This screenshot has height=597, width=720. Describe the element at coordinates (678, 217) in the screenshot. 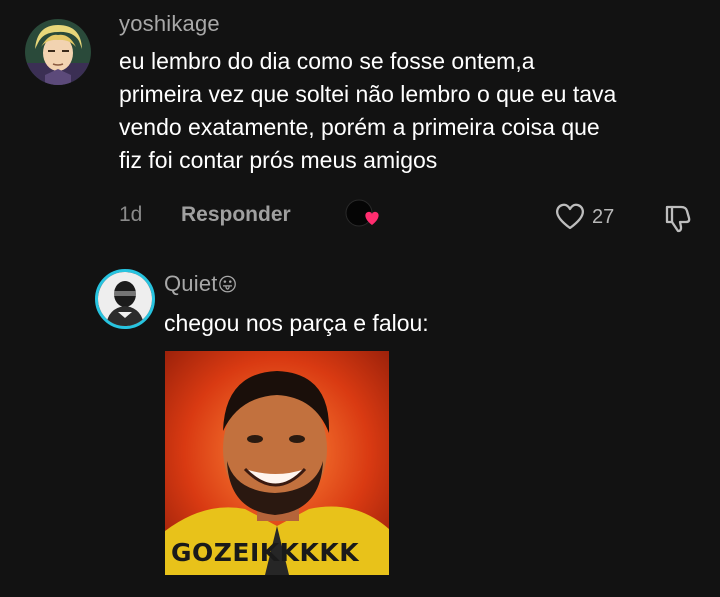

I see `thumbs-down-icon` at that location.